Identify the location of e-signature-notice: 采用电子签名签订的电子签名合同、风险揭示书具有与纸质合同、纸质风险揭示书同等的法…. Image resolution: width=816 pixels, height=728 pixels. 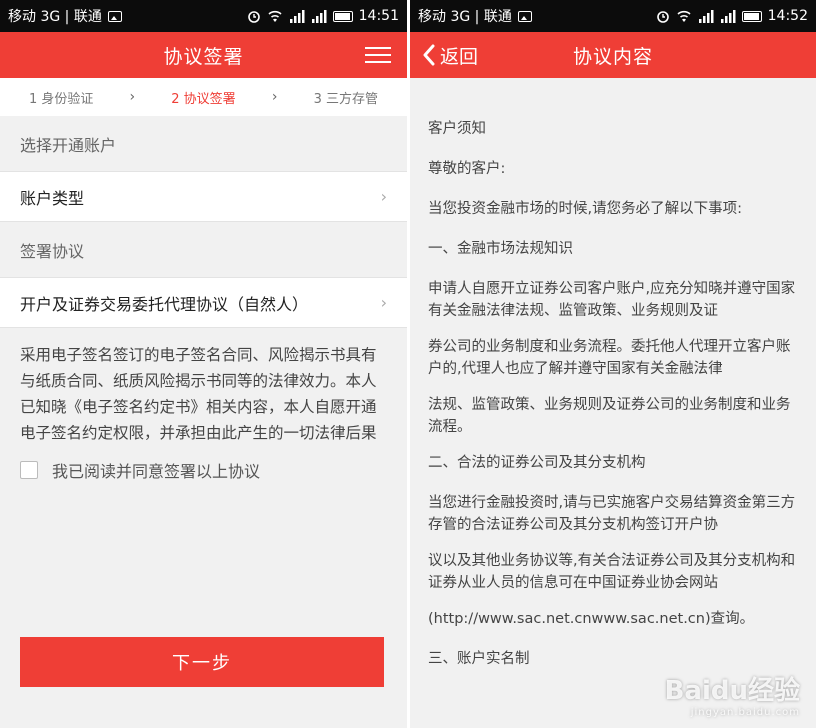
(198, 394).